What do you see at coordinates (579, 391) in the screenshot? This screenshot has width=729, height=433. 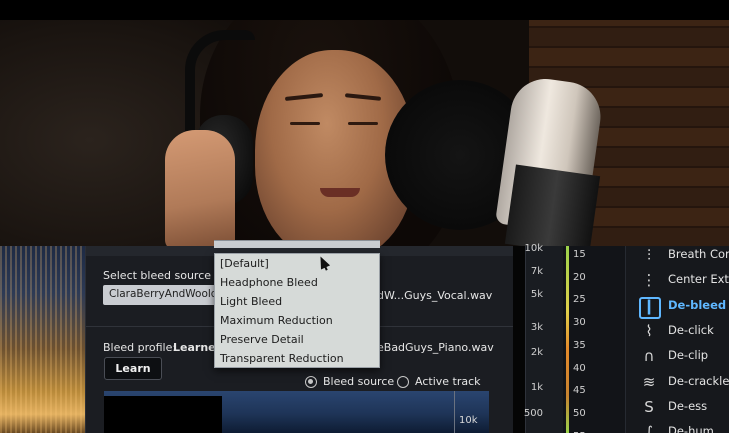 I see `db-tick-label: 45` at bounding box center [579, 391].